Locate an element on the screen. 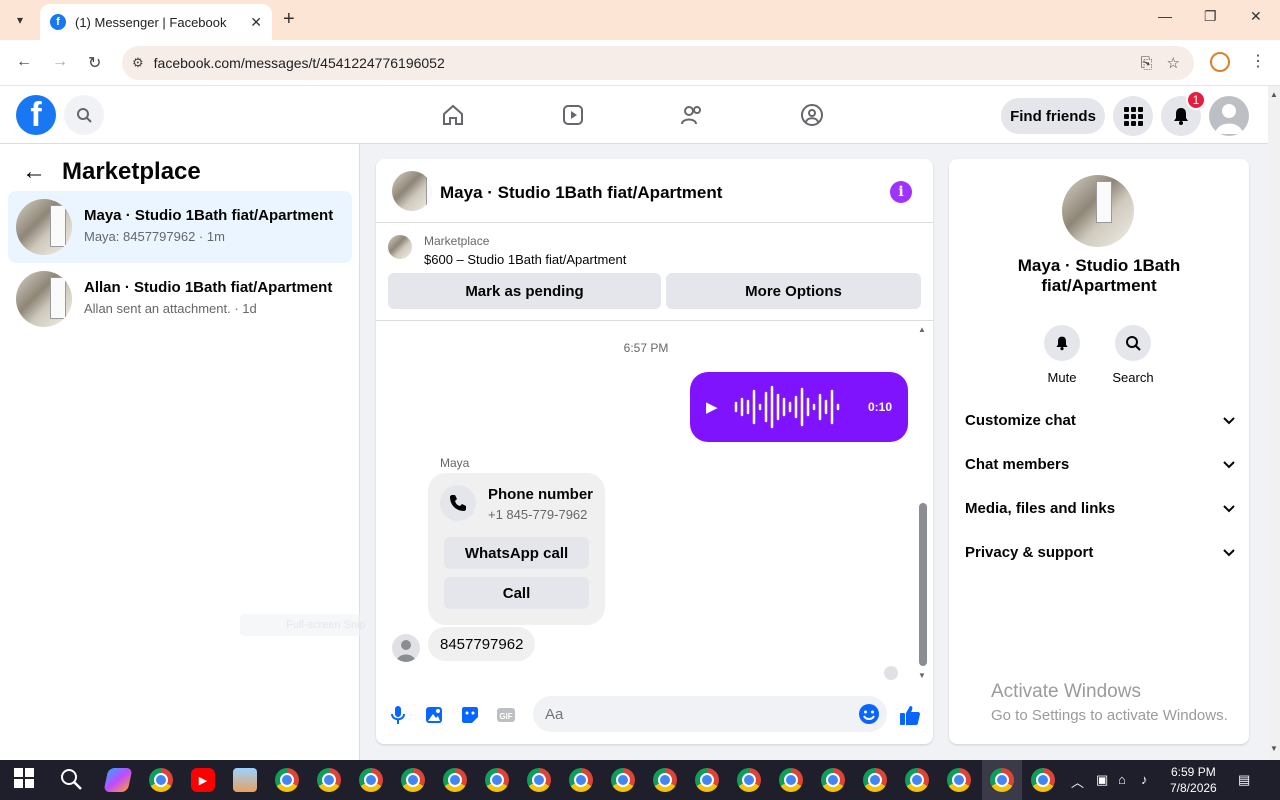 The width and height of the screenshot is (1280, 800). section-customize-chat: Customize chat is located at coordinates (1100, 420).